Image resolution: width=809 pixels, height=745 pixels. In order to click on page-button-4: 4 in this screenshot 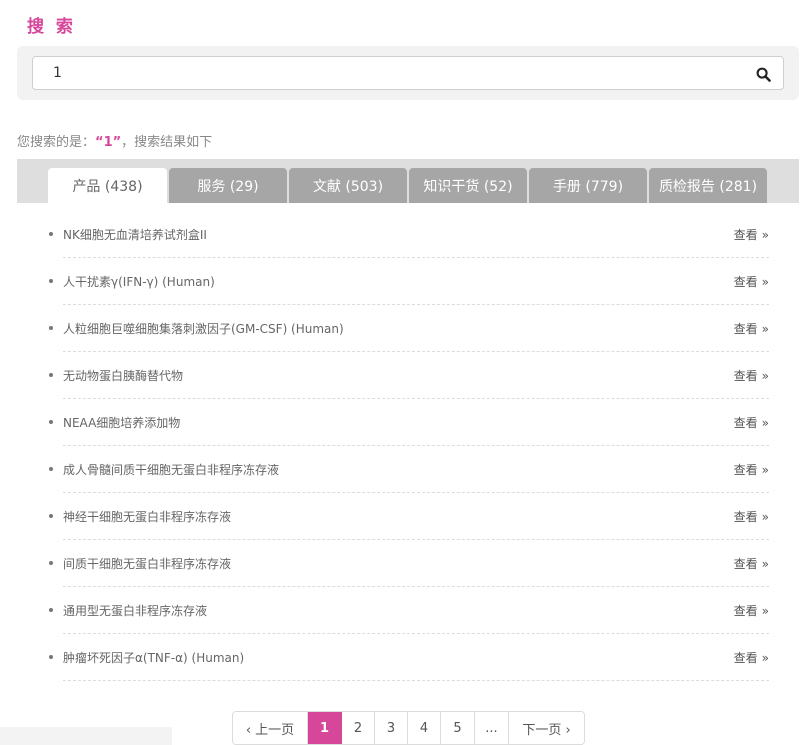, I will do `click(424, 728)`.